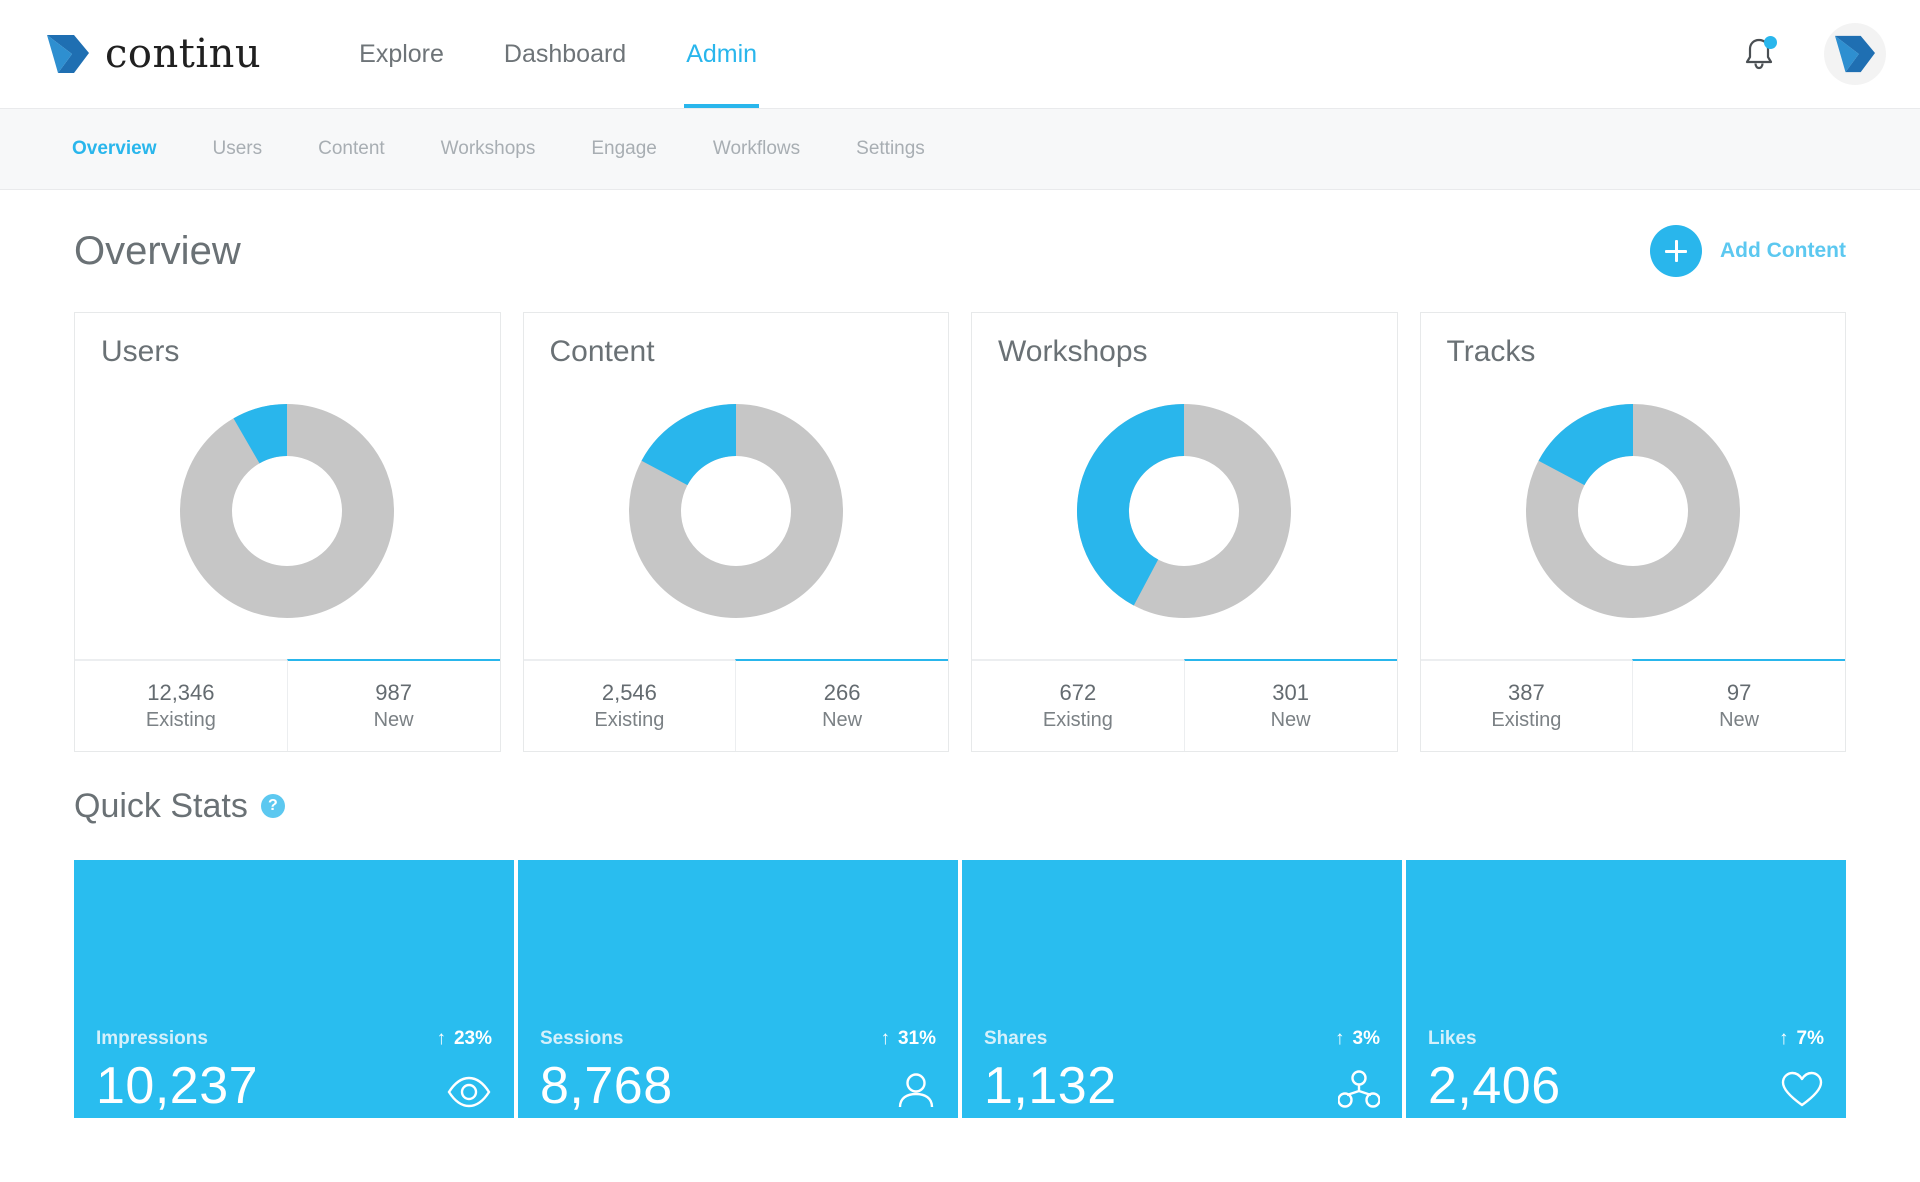 Image resolution: width=1920 pixels, height=1182 pixels. I want to click on card-users: Users 12,346 Existing 987 New, so click(287, 532).